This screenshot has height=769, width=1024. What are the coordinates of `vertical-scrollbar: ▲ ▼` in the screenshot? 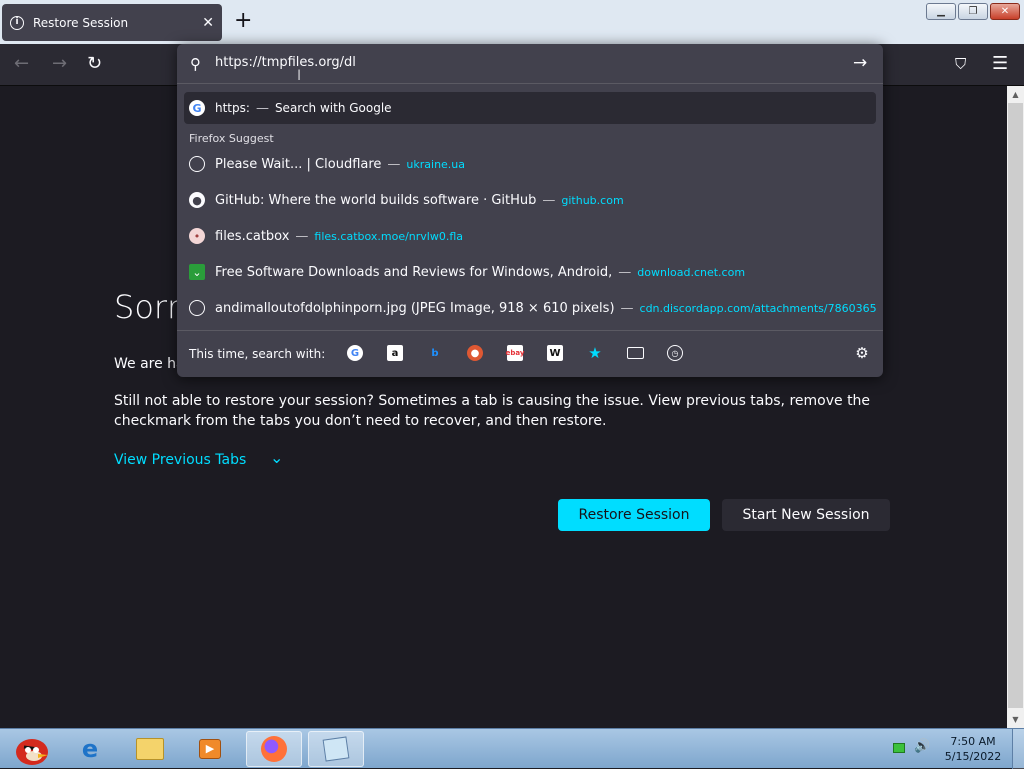 It's located at (1015, 407).